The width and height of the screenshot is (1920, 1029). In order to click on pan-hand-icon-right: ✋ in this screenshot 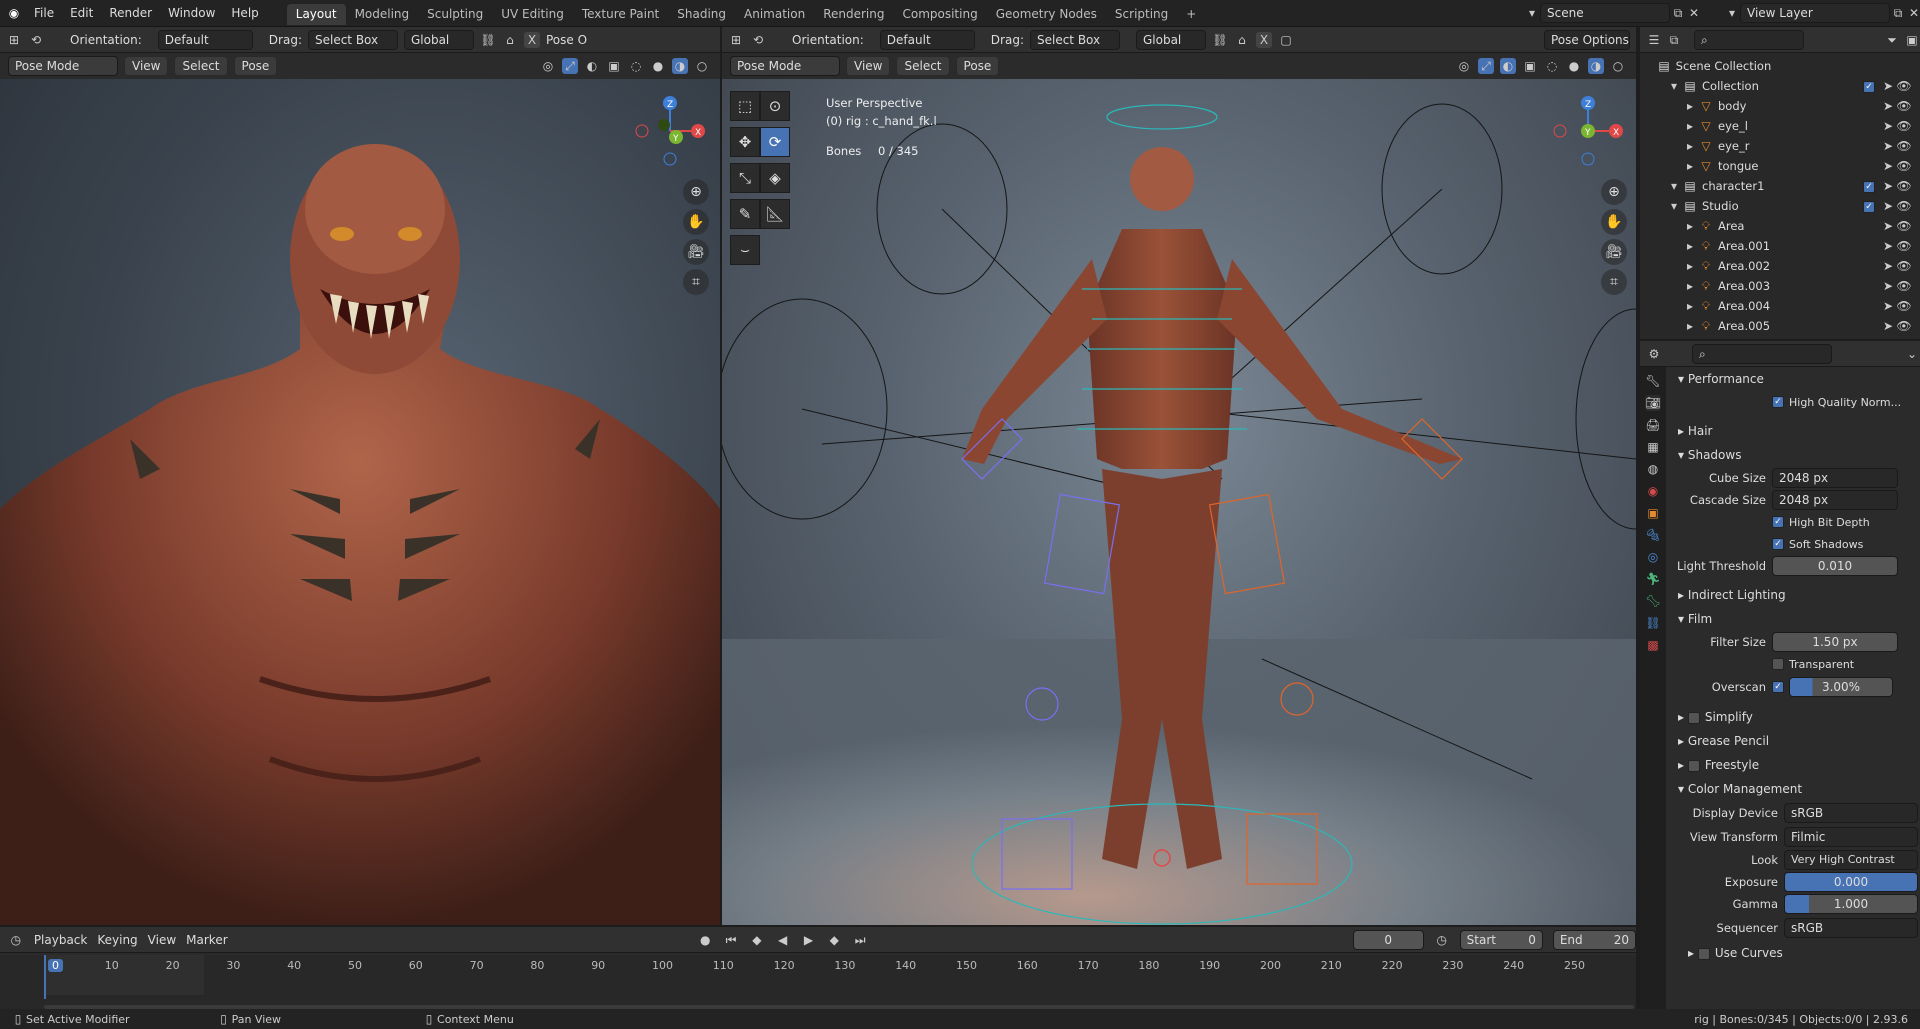, I will do `click(1614, 222)`.